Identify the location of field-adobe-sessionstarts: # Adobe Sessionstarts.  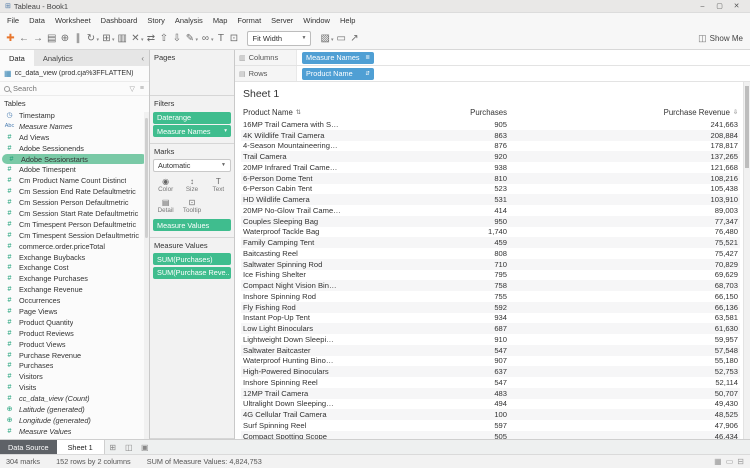
(74, 159).